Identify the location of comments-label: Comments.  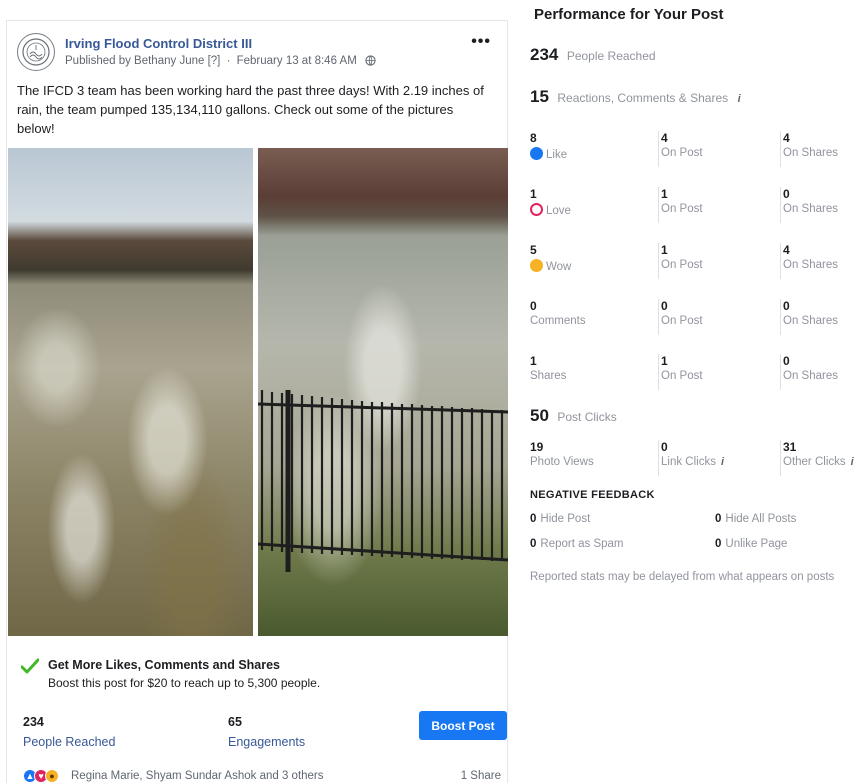
(558, 321).